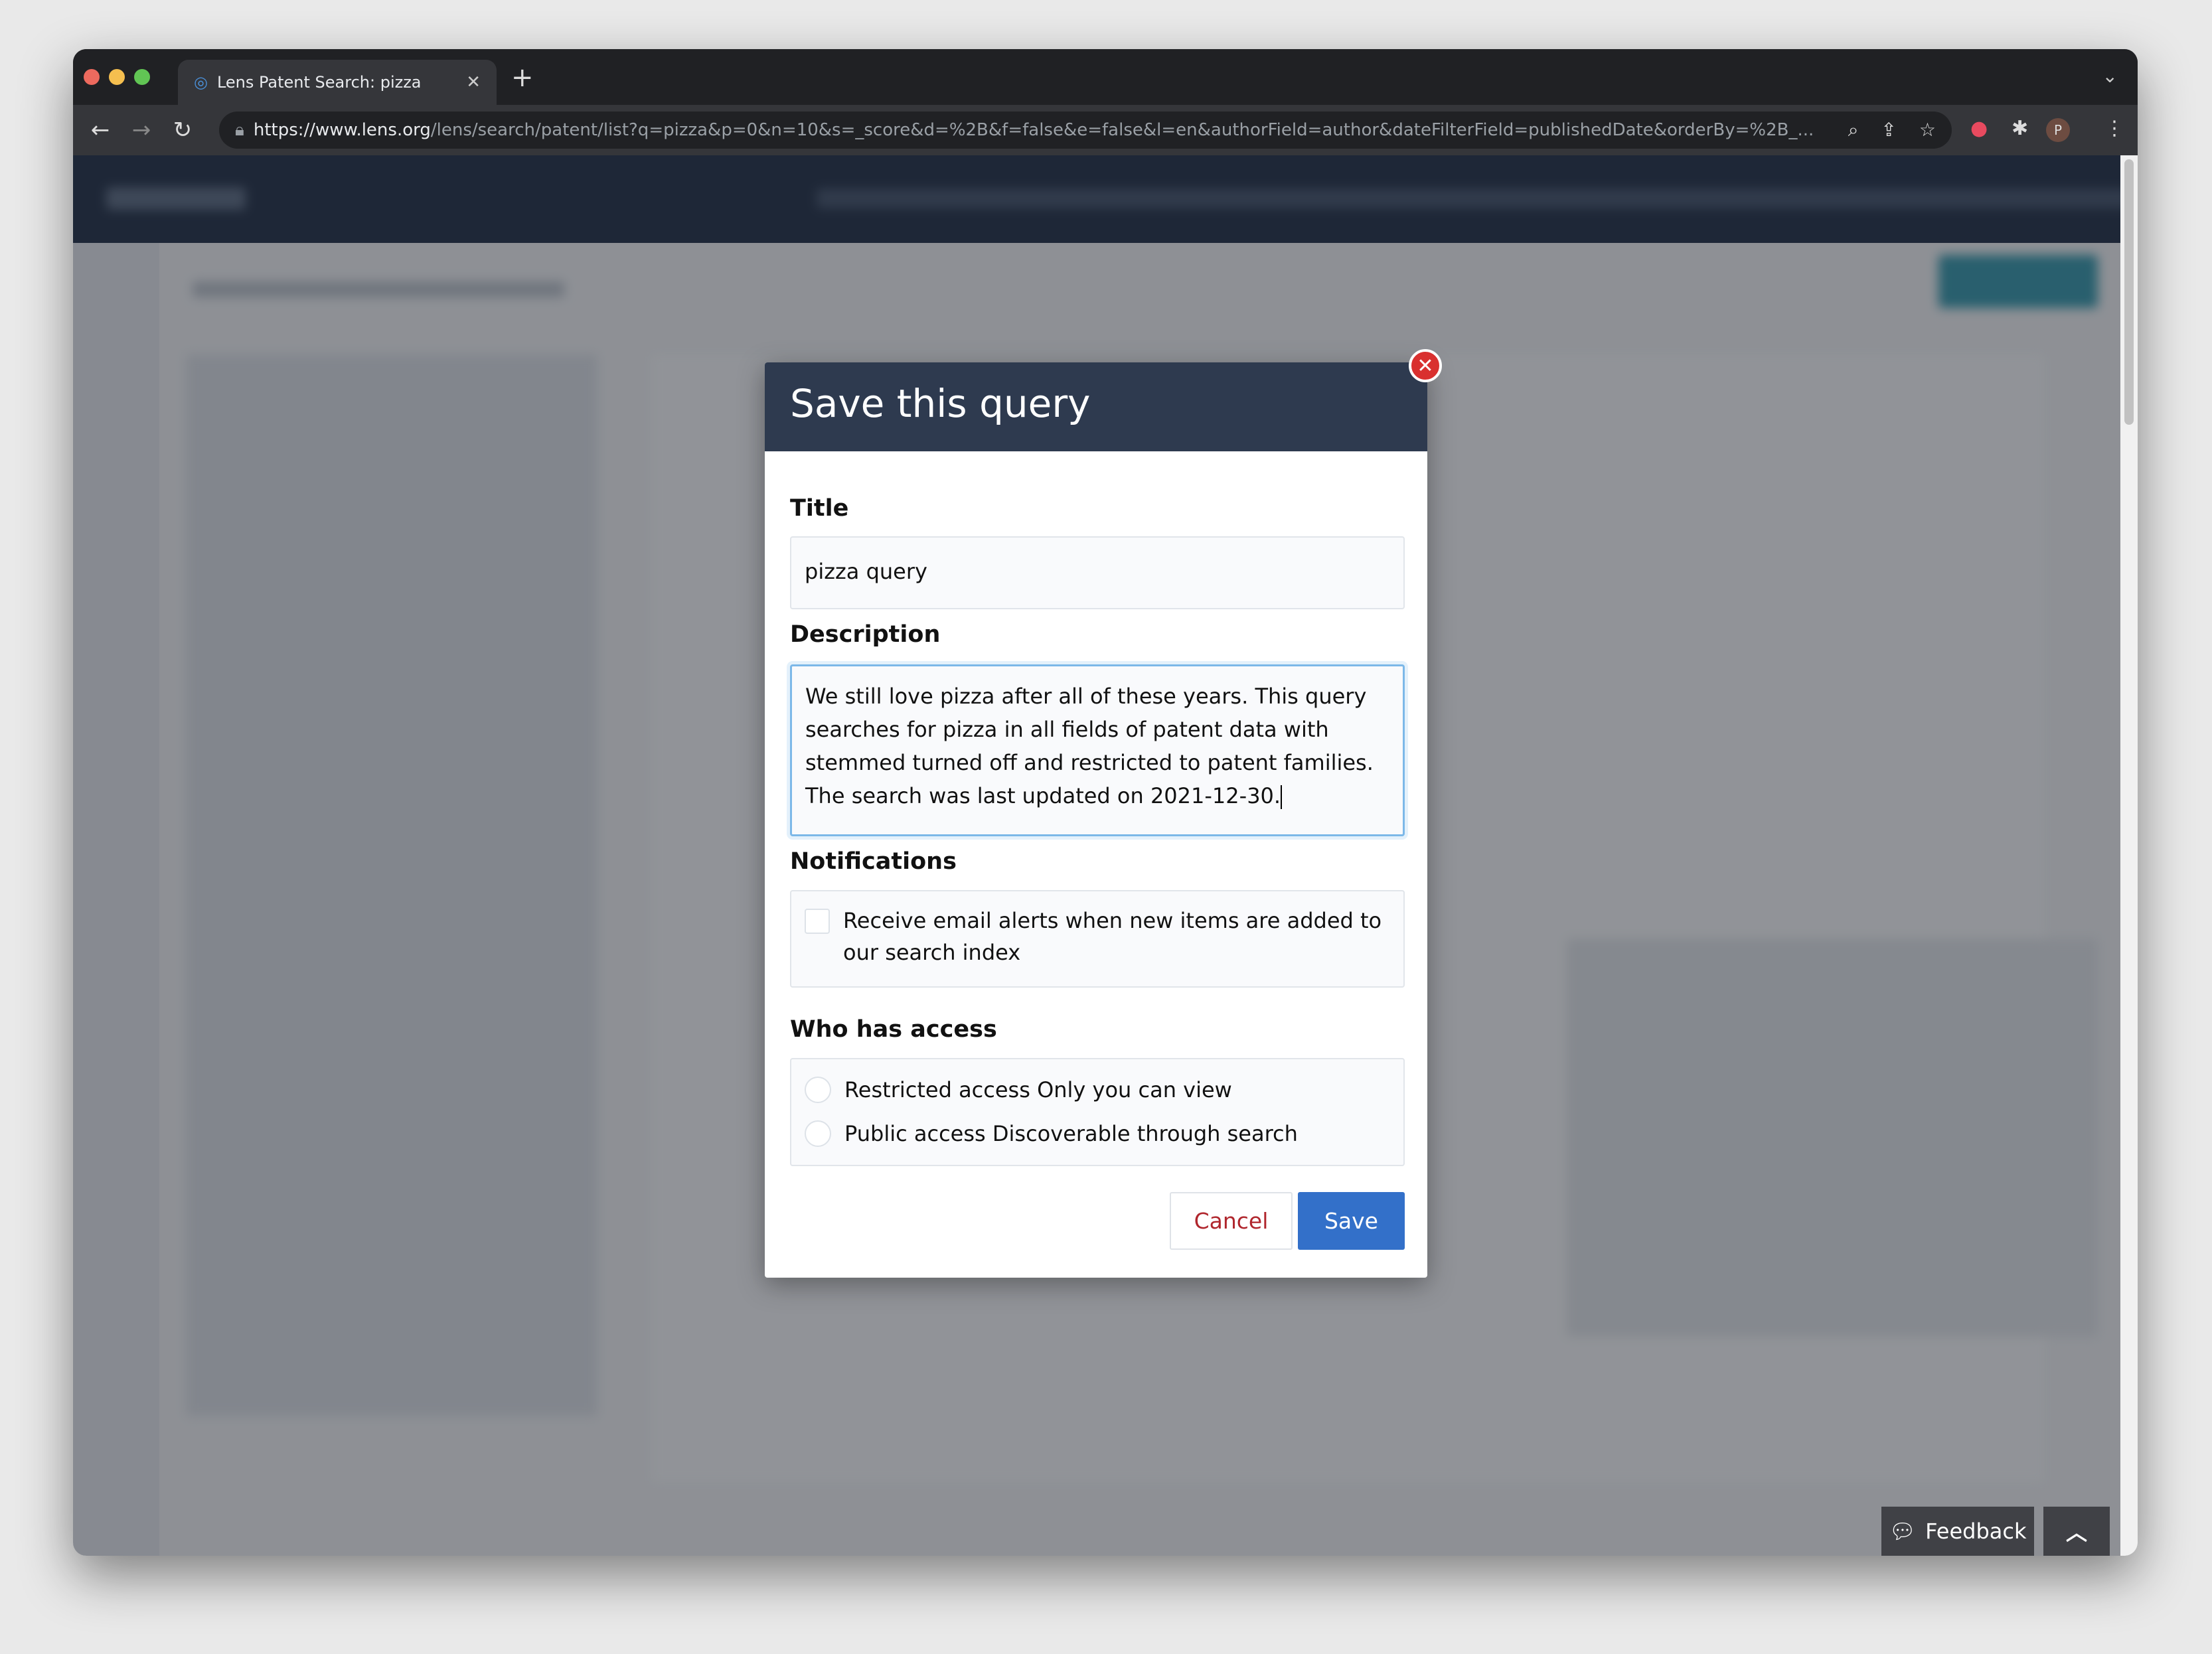 The height and width of the screenshot is (1654, 2212). I want to click on email-alert-checkbox, so click(818, 921).